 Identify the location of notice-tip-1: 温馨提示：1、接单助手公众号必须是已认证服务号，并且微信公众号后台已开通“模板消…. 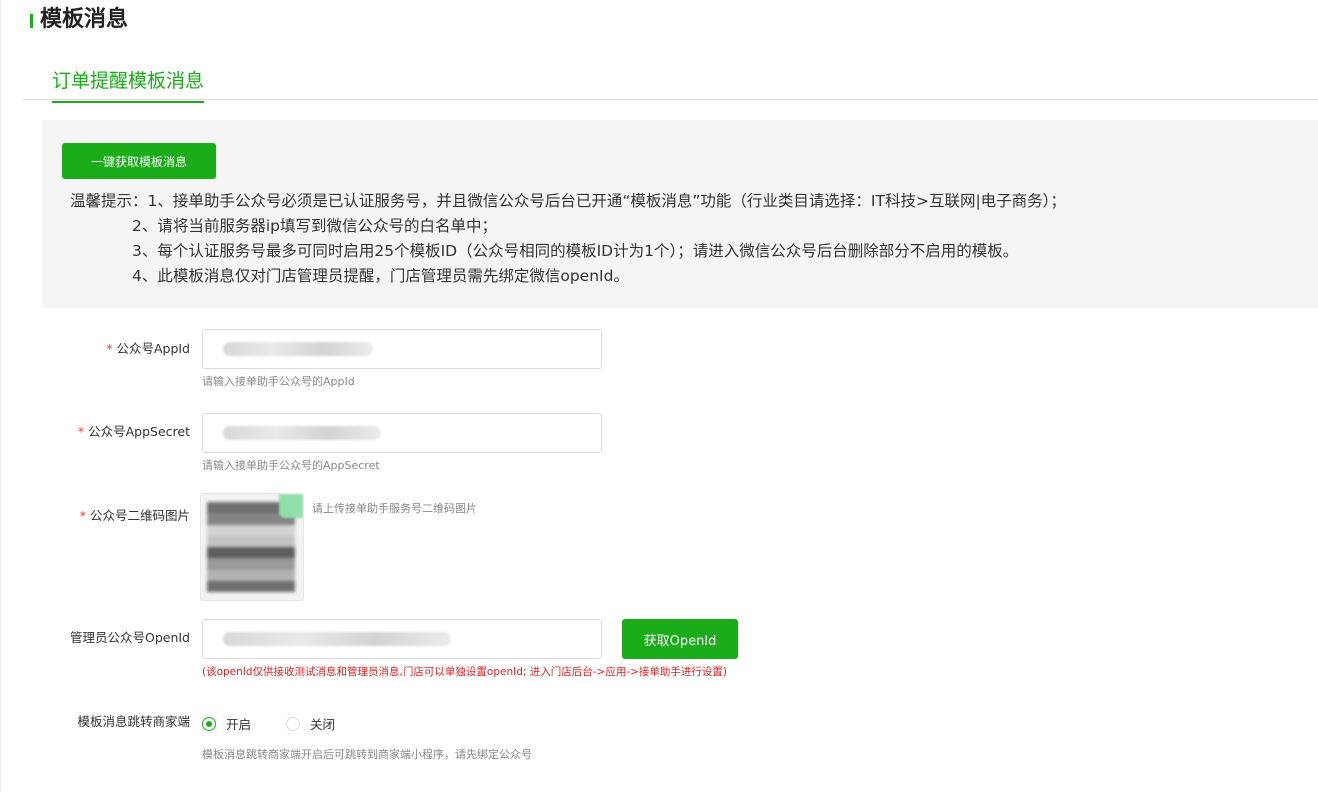
(568, 201).